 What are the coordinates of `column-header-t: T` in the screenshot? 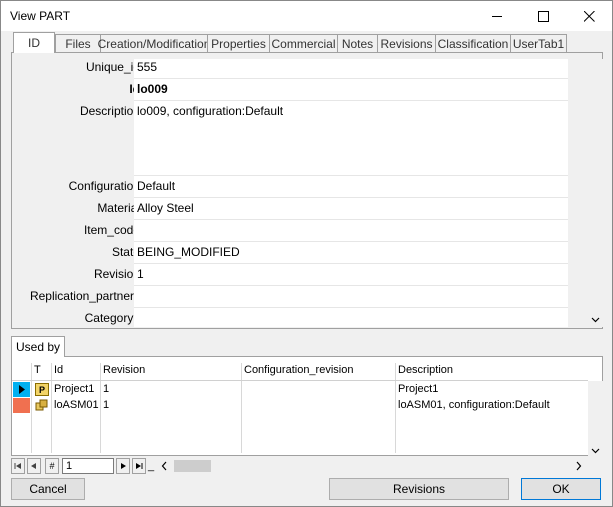 It's located at (37, 370).